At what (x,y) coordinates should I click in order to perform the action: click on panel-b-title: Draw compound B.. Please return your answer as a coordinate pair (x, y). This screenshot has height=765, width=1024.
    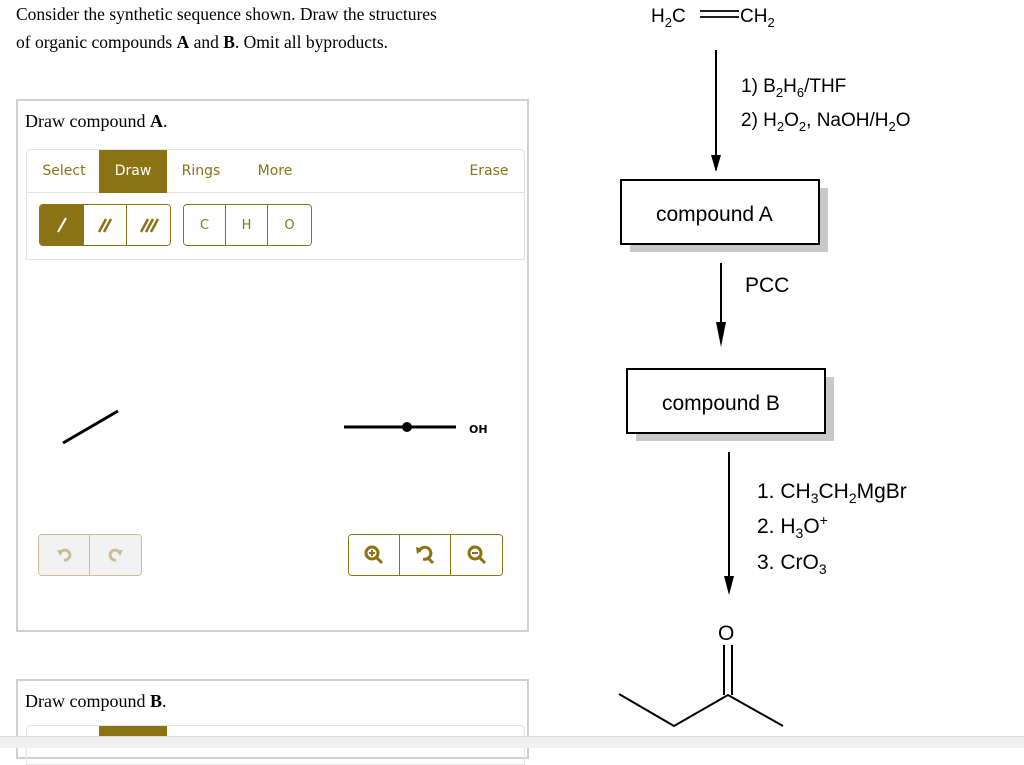
    Looking at the image, I should click on (96, 701).